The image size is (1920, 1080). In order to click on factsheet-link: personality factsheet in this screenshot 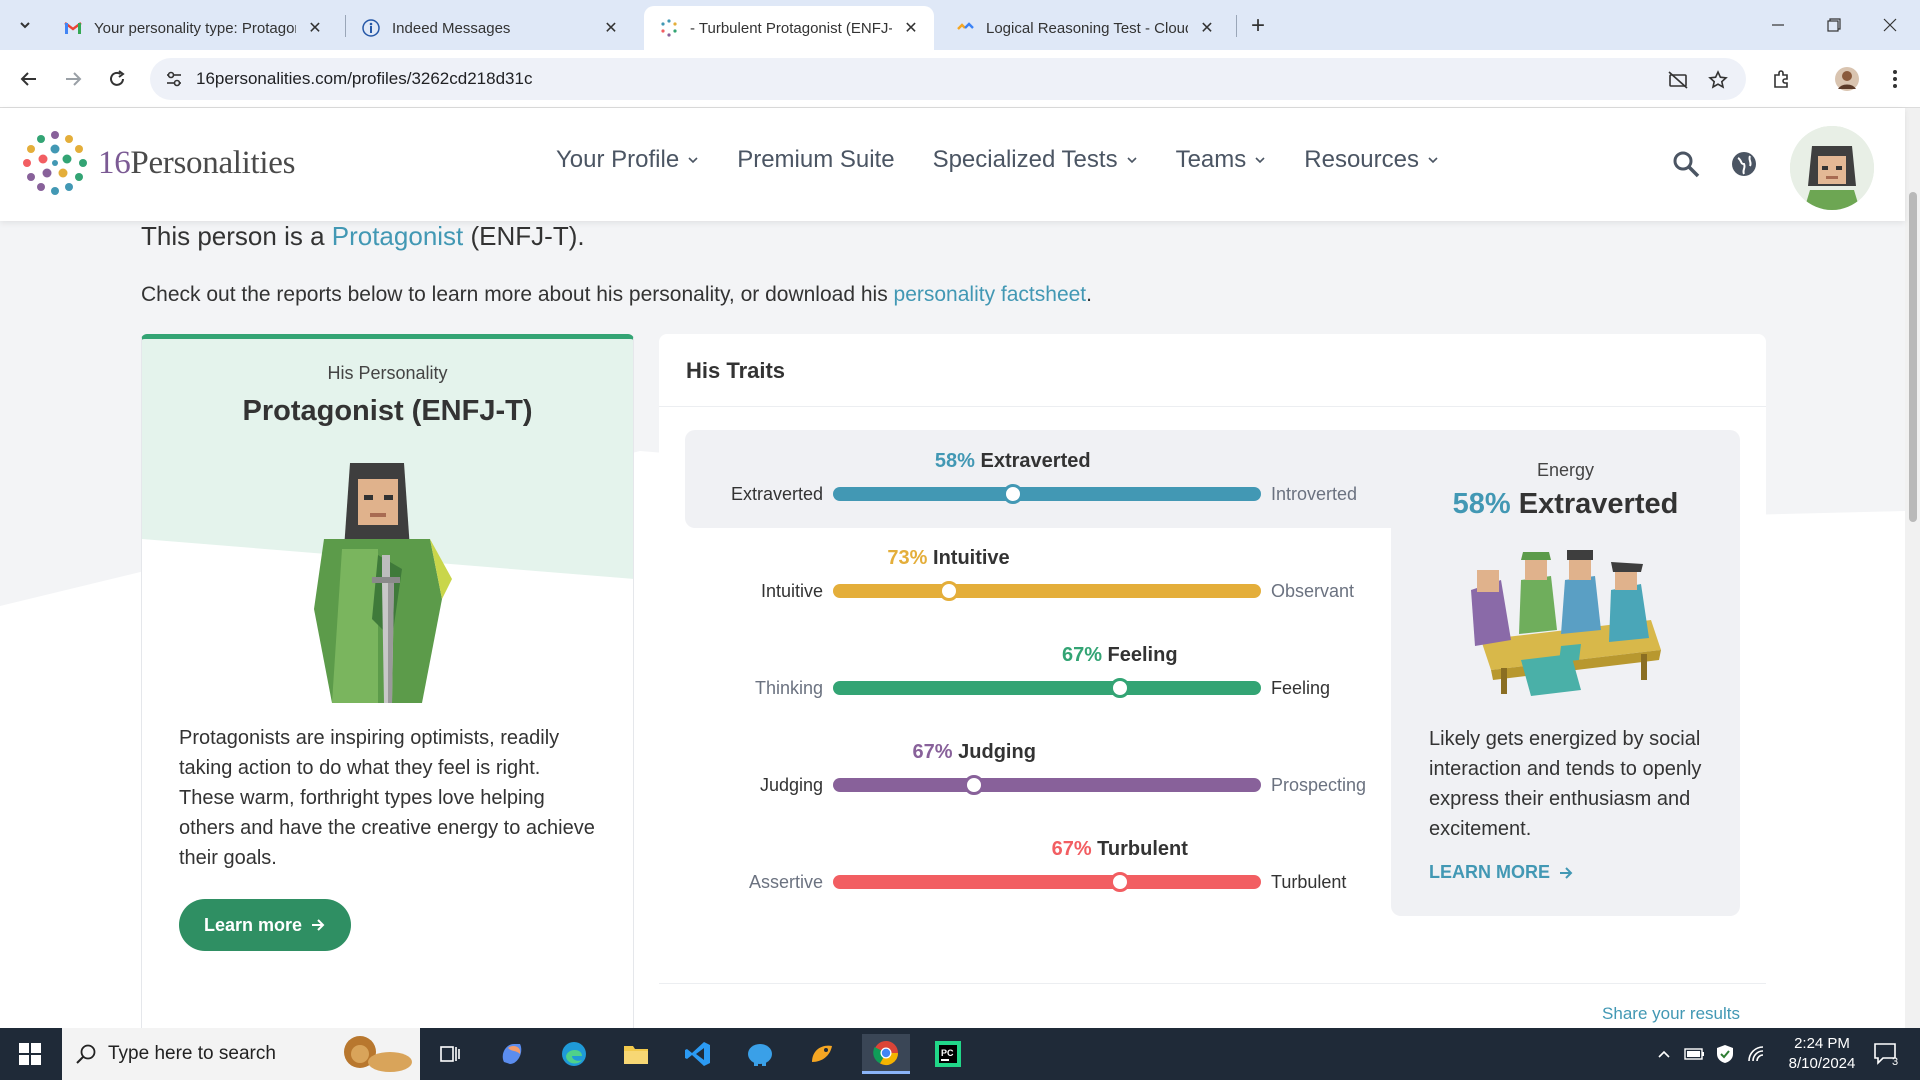, I will do `click(990, 294)`.